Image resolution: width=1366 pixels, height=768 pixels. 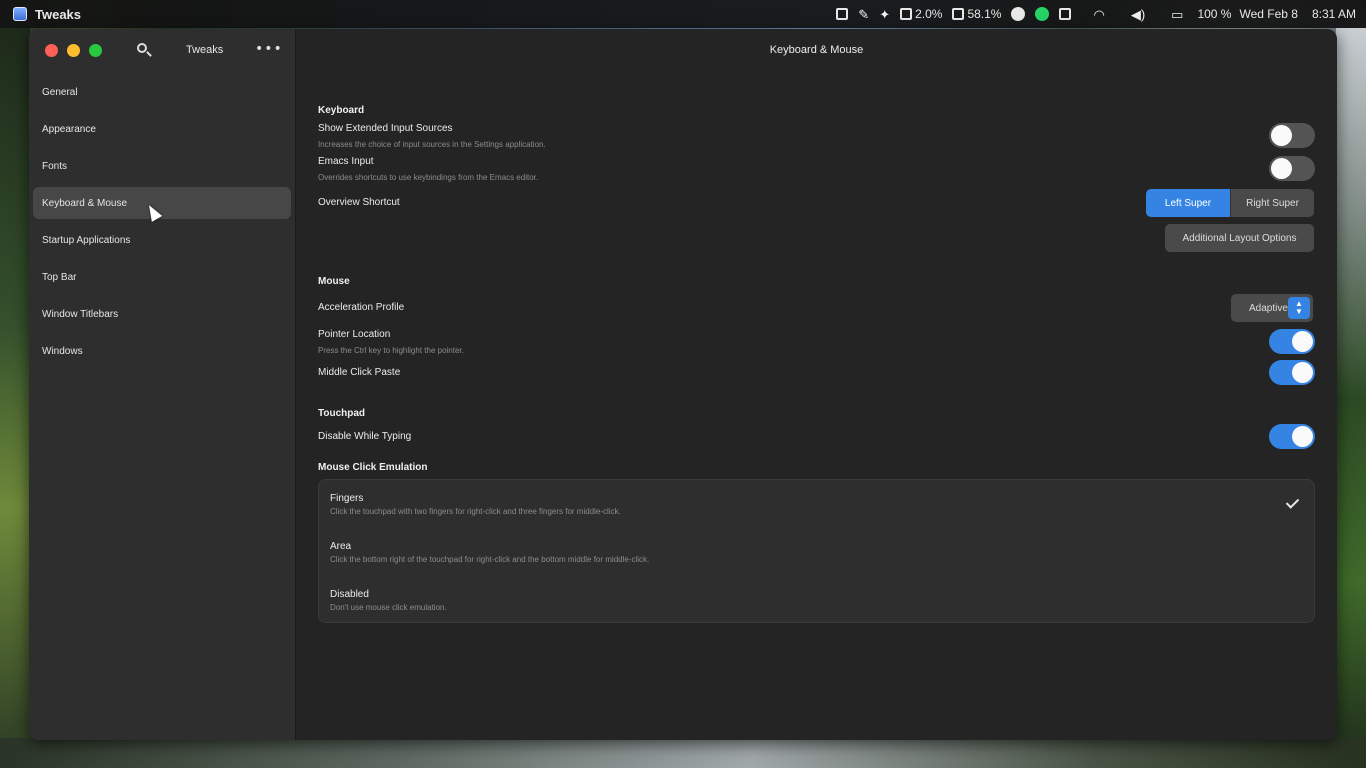 I want to click on search-icon, so click(x=144, y=50).